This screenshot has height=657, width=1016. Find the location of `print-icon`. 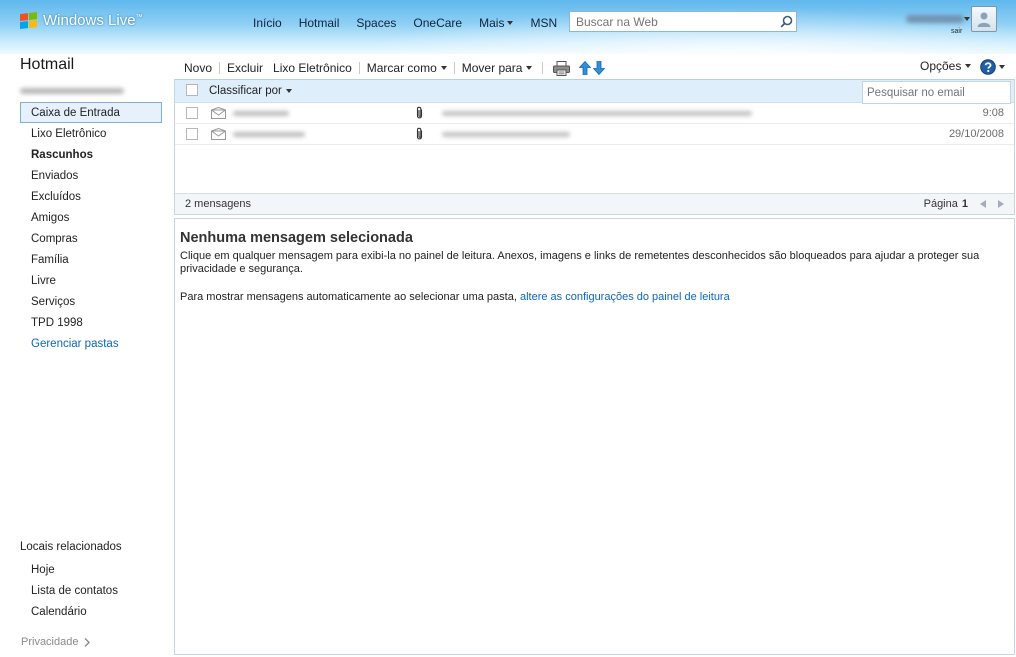

print-icon is located at coordinates (562, 68).